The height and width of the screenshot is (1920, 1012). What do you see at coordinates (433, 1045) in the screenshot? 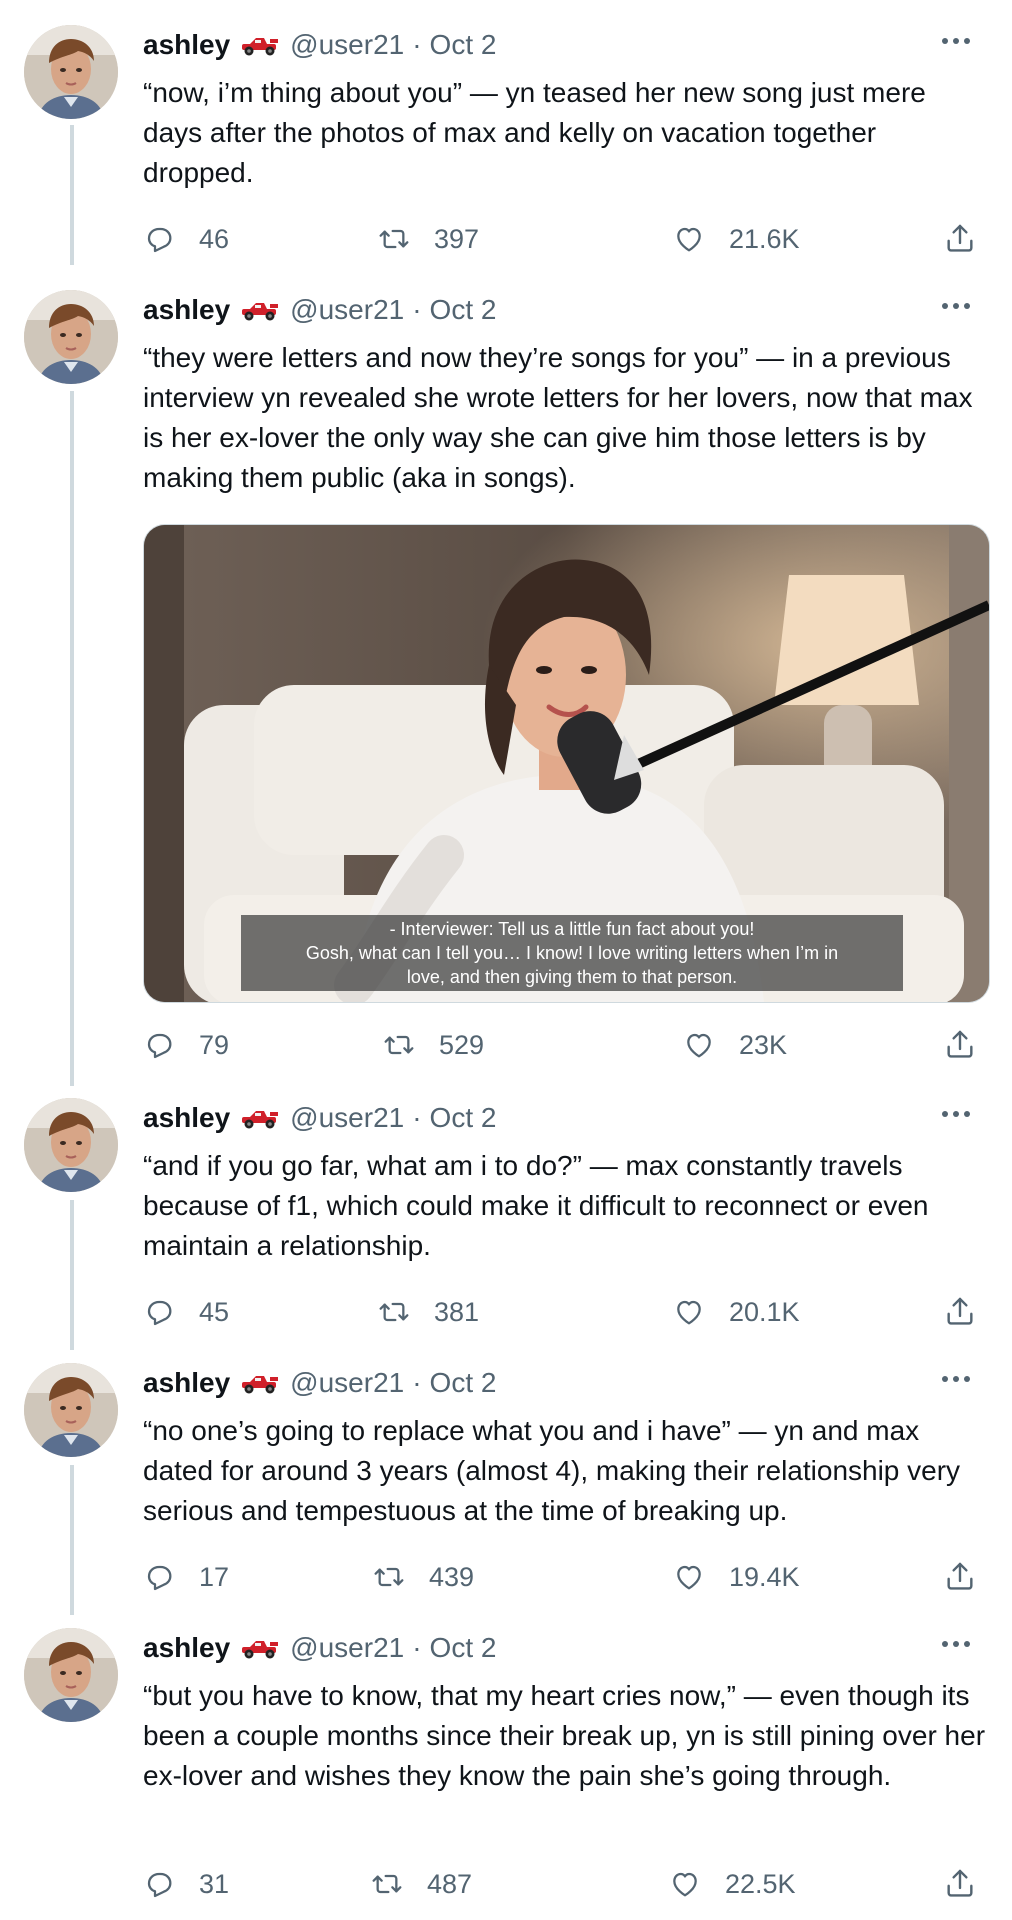
I see `retweet-button: 529` at bounding box center [433, 1045].